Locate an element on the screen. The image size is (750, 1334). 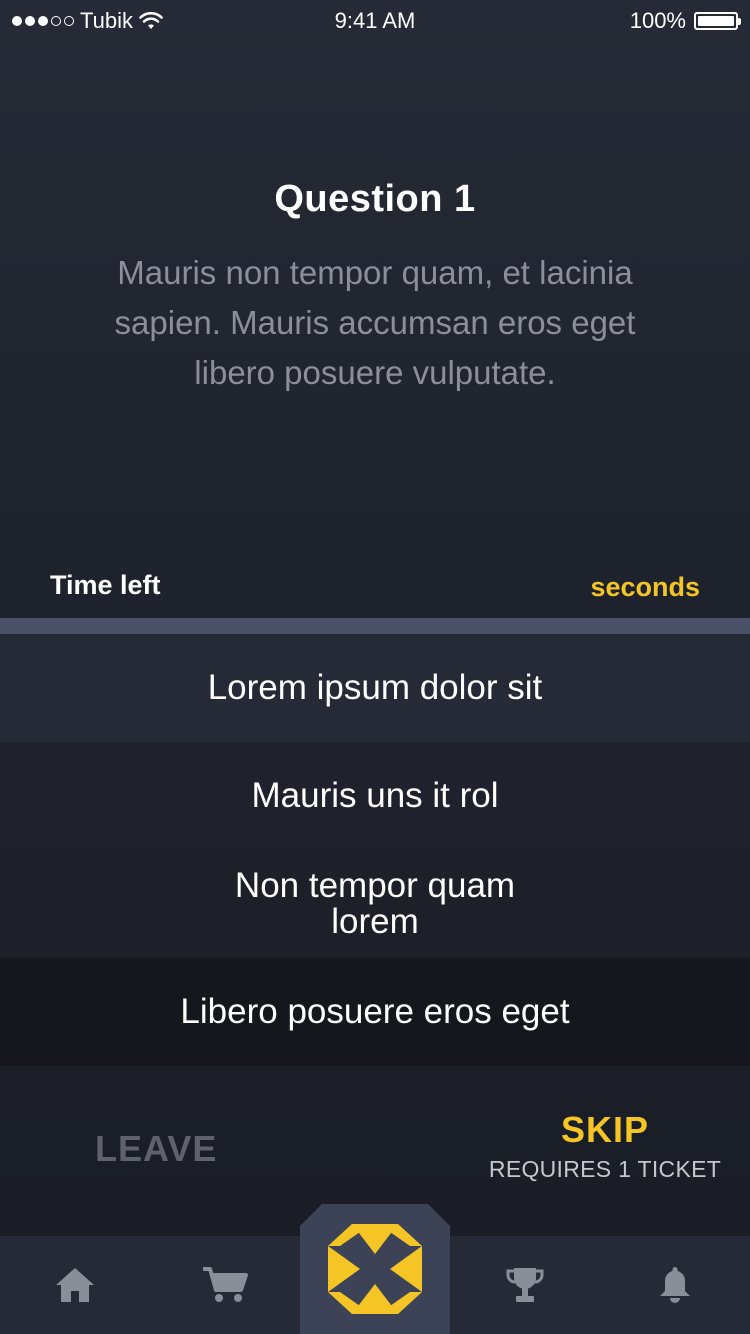
trophy-icon is located at coordinates (525, 1285).